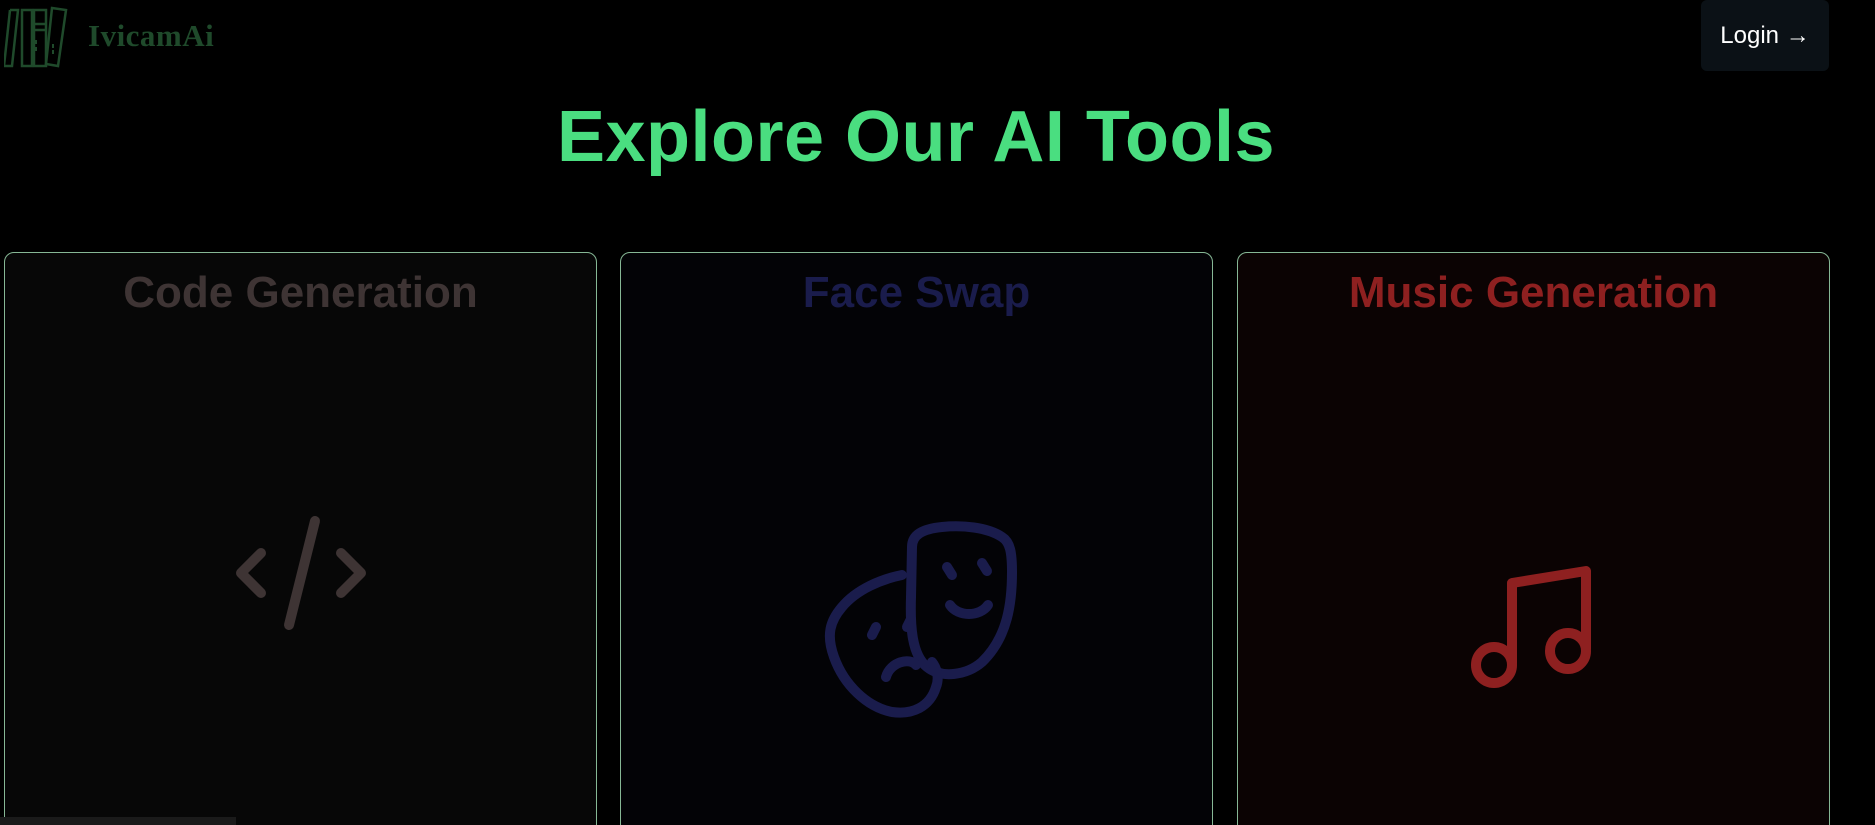 This screenshot has width=1875, height=825. I want to click on card-title: Music Generation, so click(1533, 292).